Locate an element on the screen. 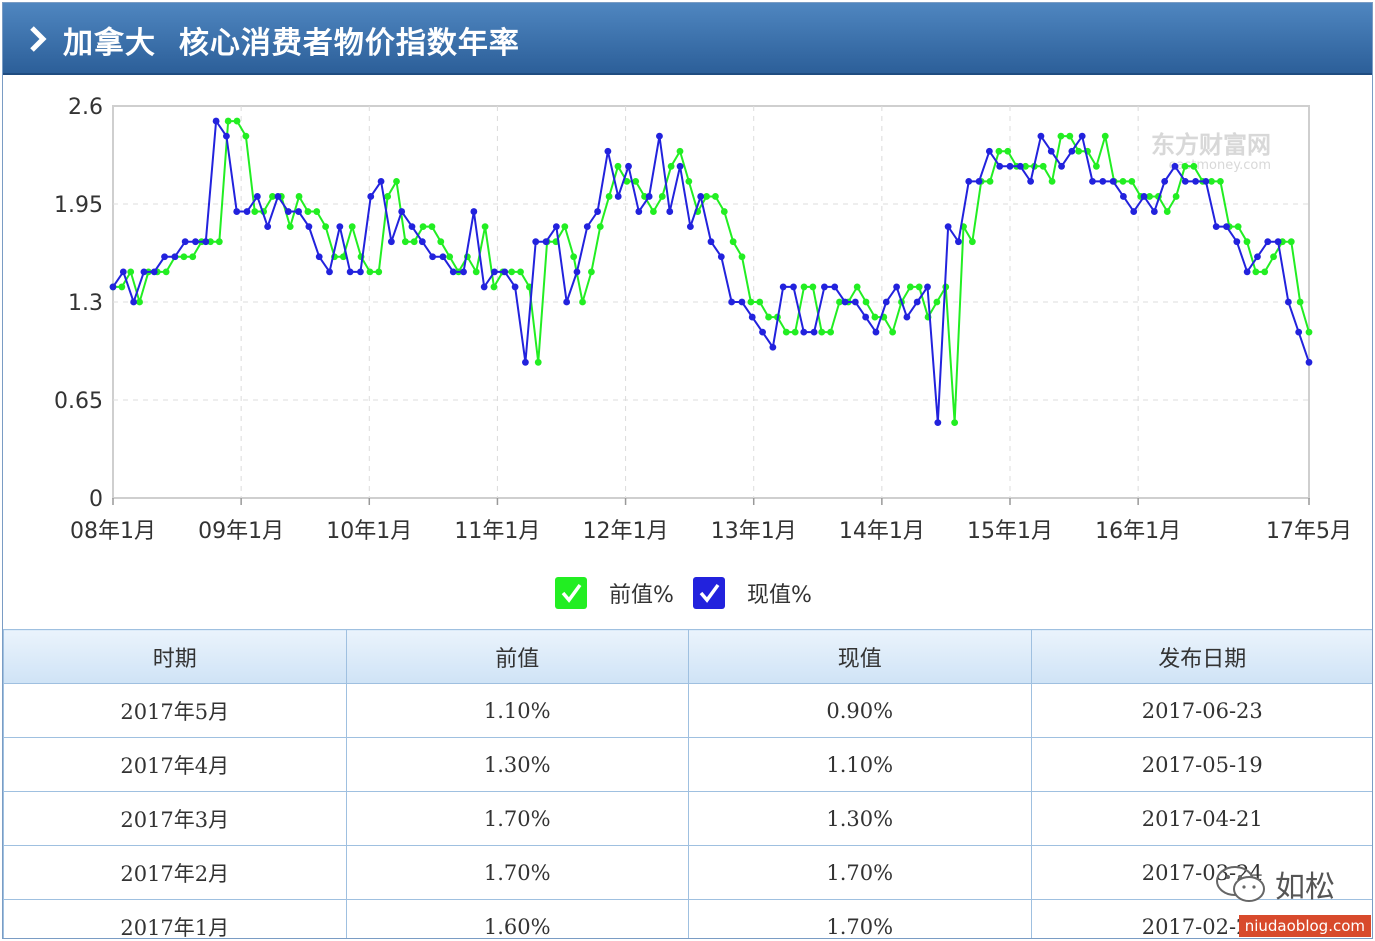  x-tick-label: 12年1月 is located at coordinates (626, 531).